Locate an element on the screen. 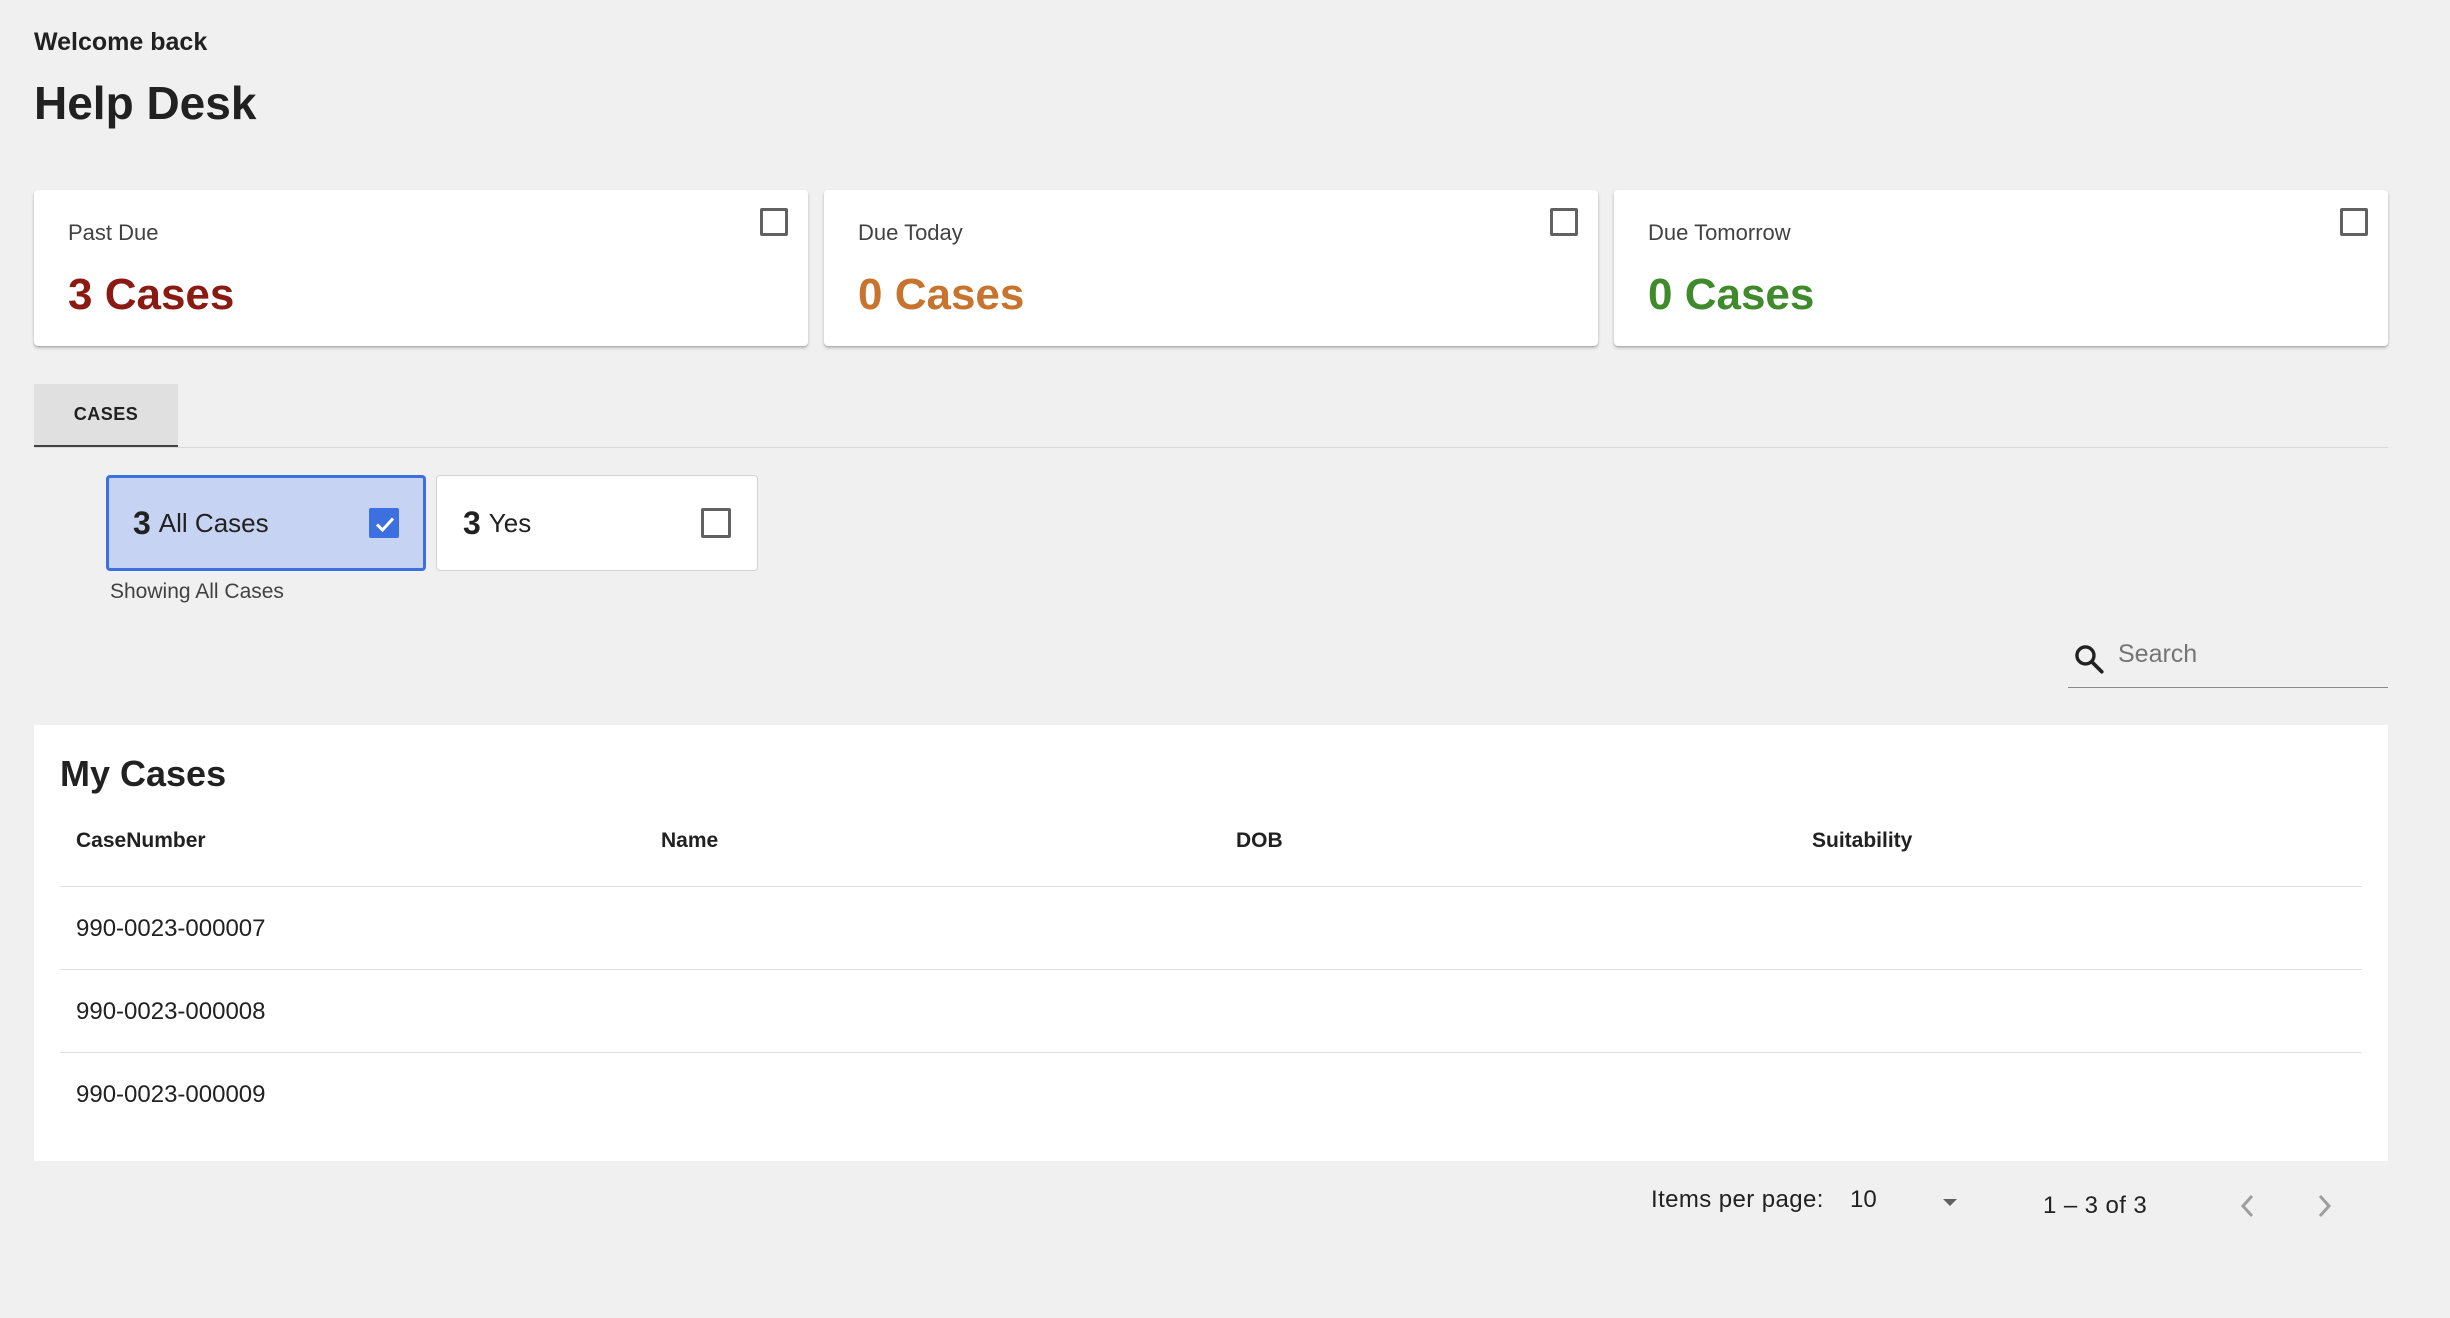  table-row: 990-0023-000008 is located at coordinates (1211, 1010).